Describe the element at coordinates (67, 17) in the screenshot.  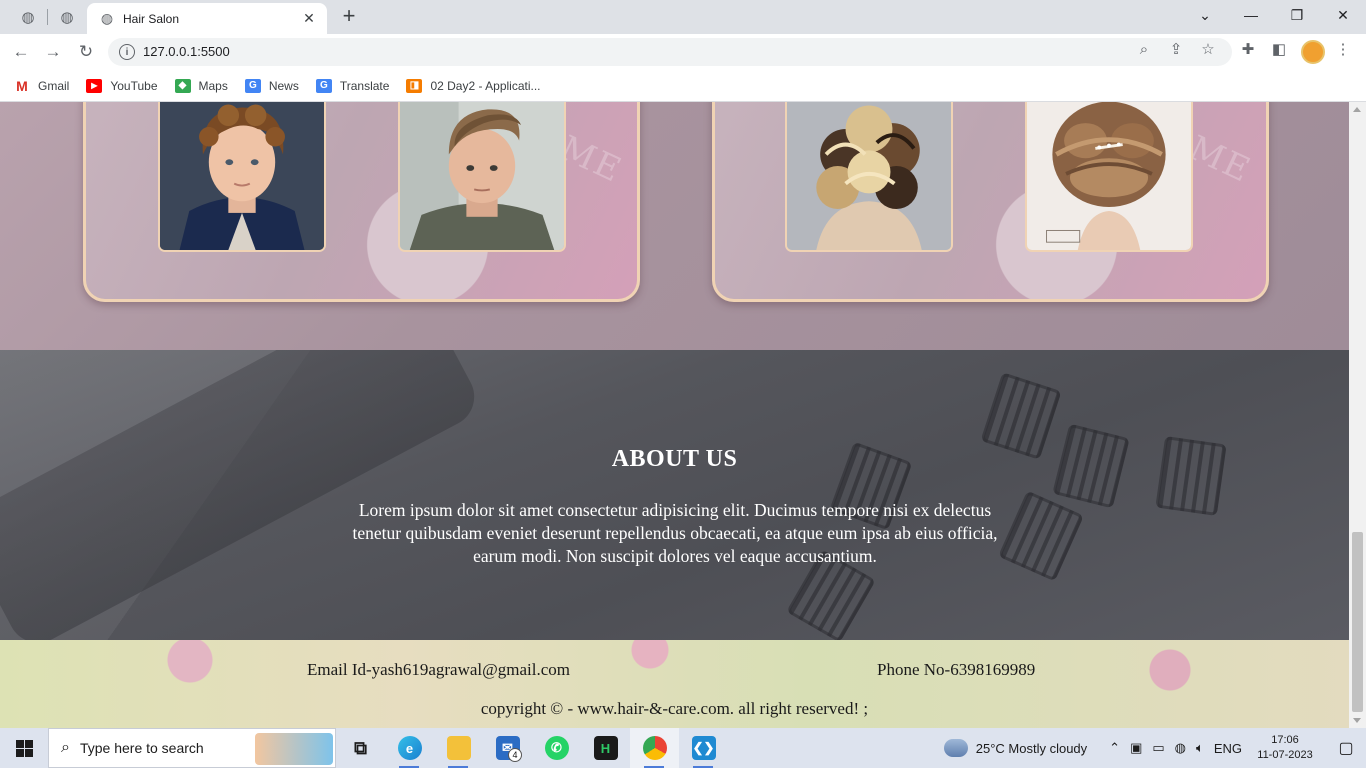
I see `pinned-tab-globe-icon: ◍` at that location.